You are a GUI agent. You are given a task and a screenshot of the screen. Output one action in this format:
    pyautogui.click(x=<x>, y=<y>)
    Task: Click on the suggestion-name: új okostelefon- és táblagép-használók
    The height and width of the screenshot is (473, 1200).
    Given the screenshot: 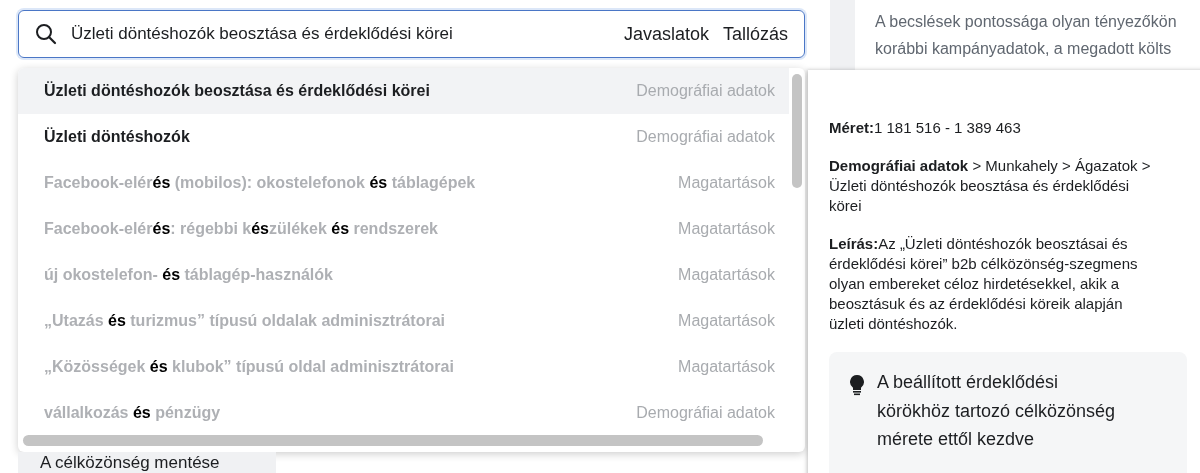 What is the action you would take?
    pyautogui.click(x=188, y=275)
    